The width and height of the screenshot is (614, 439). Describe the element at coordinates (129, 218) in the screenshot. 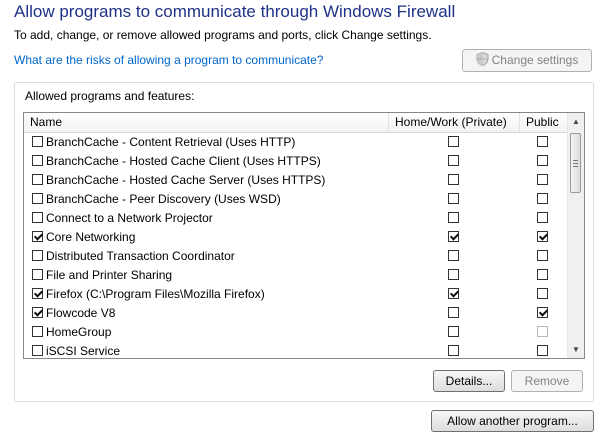

I see `program-name: Connect to a Network Projector` at that location.